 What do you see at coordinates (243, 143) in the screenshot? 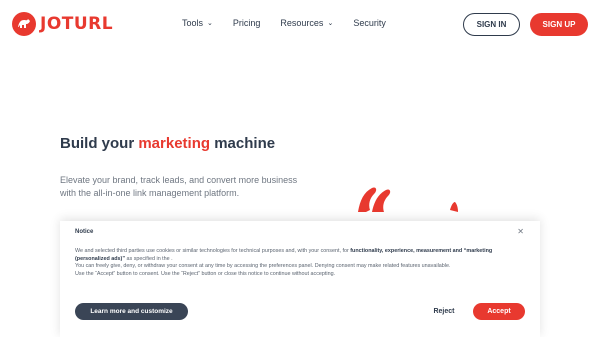
I see `hero-title-end: machine` at bounding box center [243, 143].